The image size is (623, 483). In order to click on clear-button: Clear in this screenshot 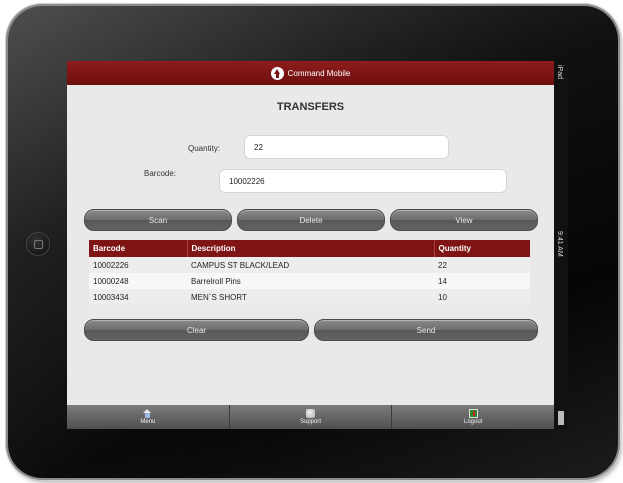, I will do `click(196, 330)`.